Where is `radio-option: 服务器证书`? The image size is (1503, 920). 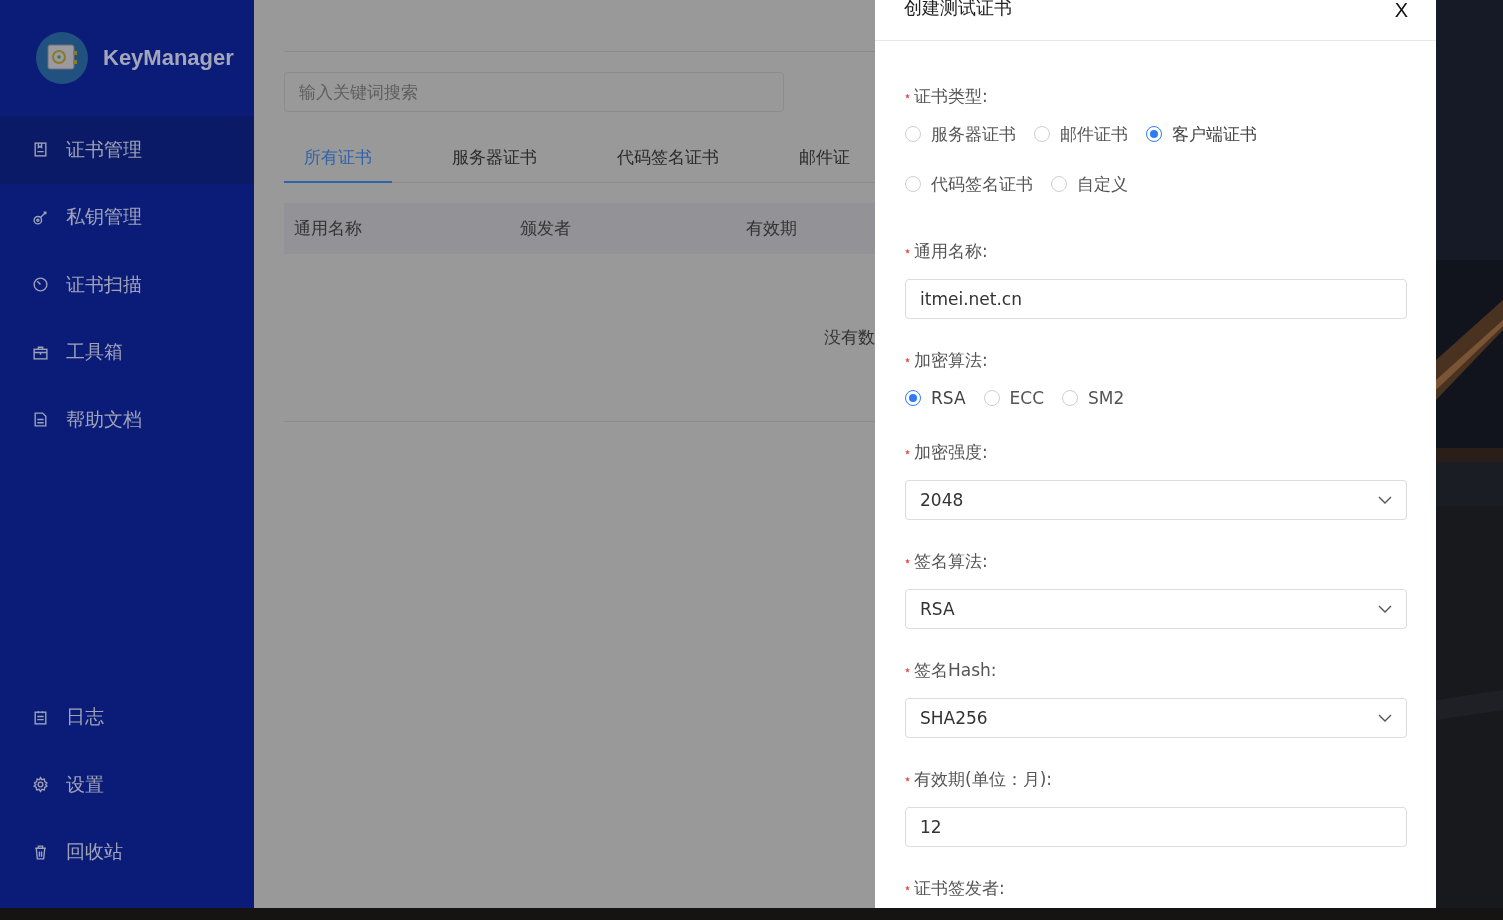 radio-option: 服务器证书 is located at coordinates (960, 134).